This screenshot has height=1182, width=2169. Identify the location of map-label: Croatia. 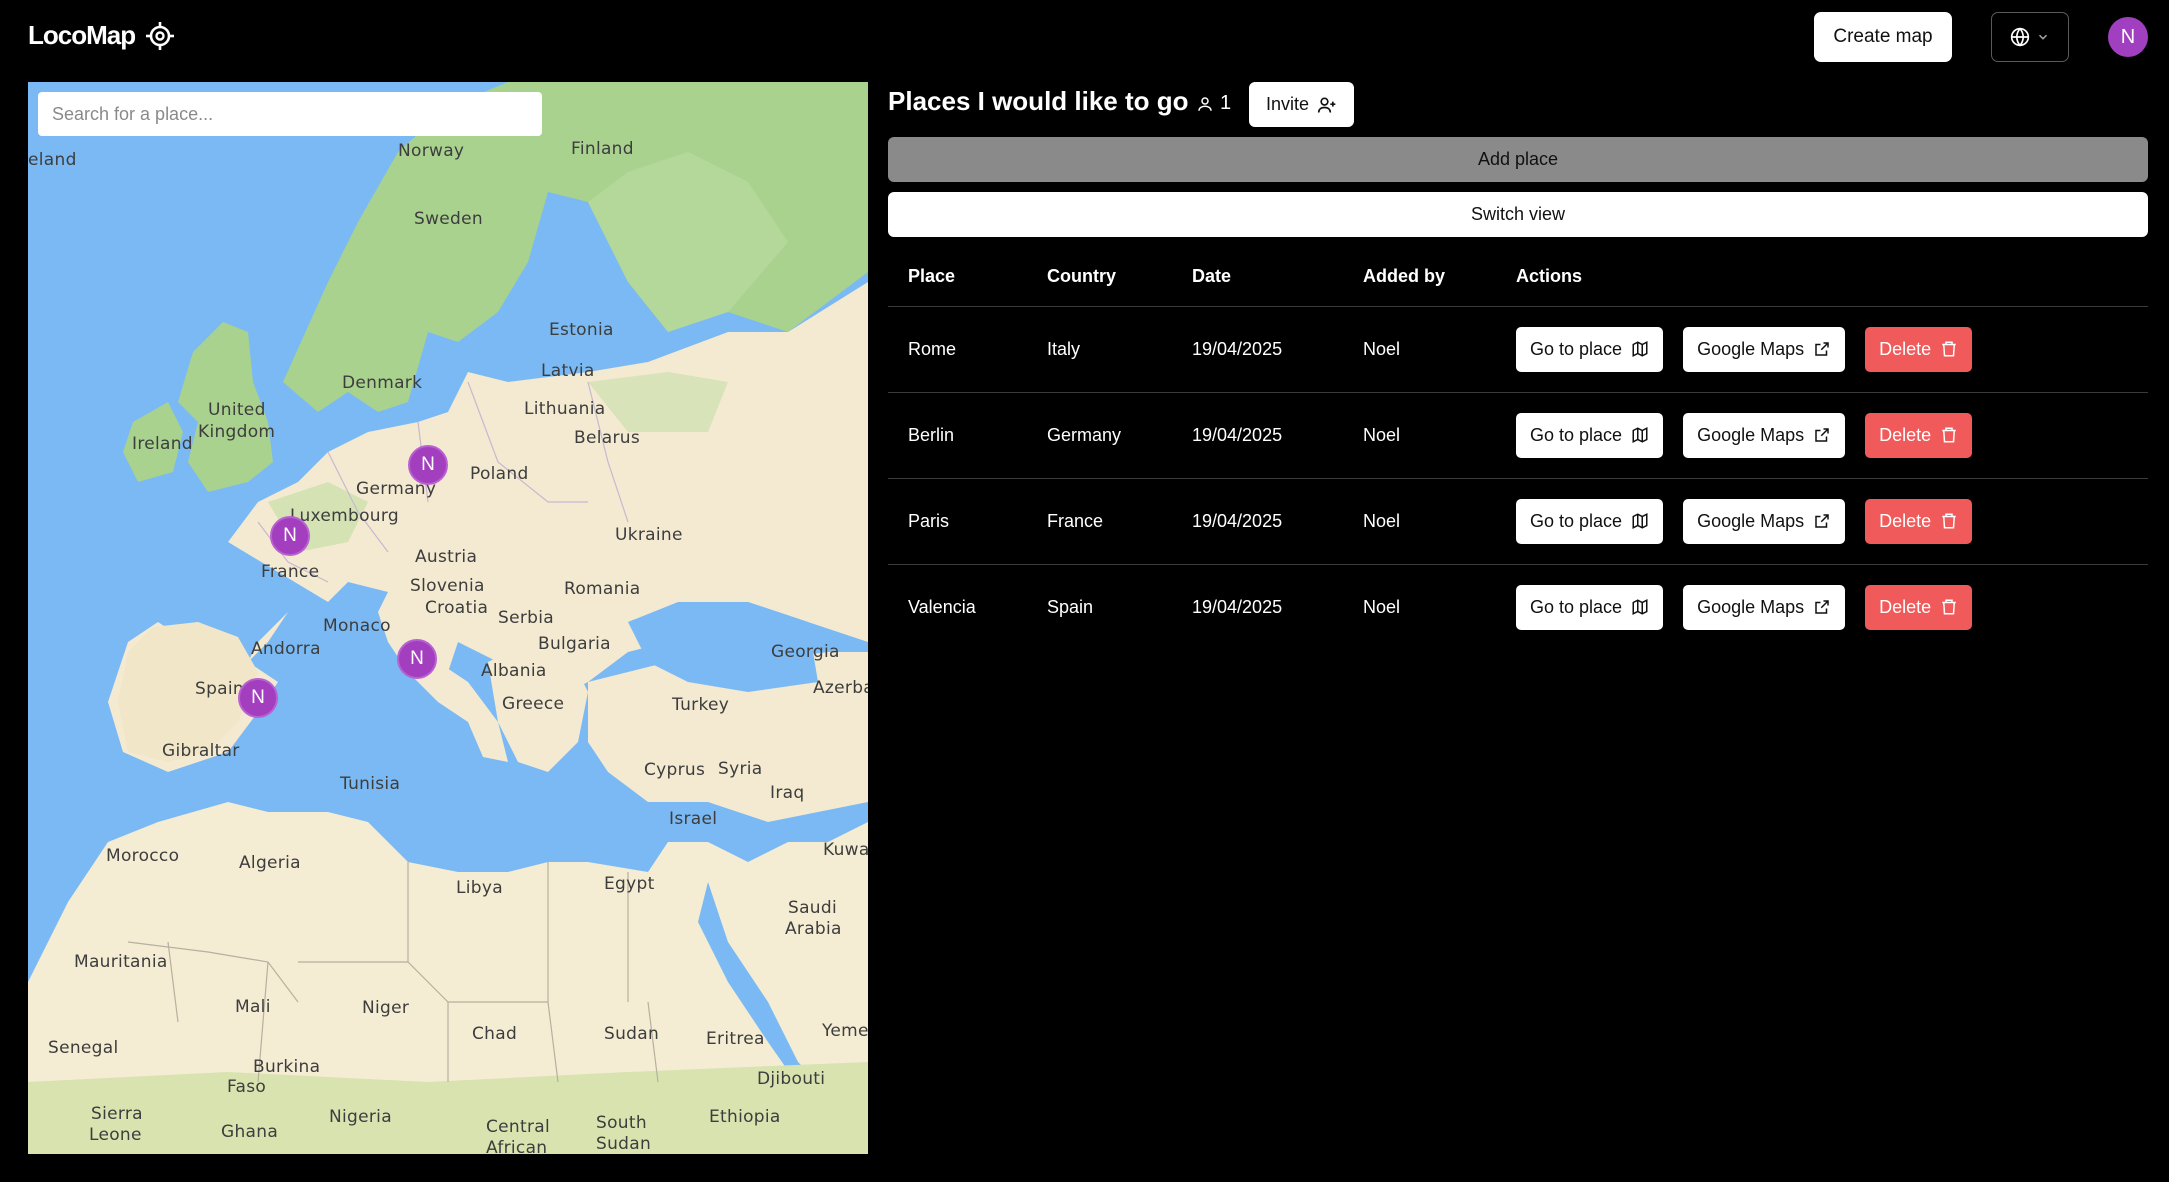
(457, 608).